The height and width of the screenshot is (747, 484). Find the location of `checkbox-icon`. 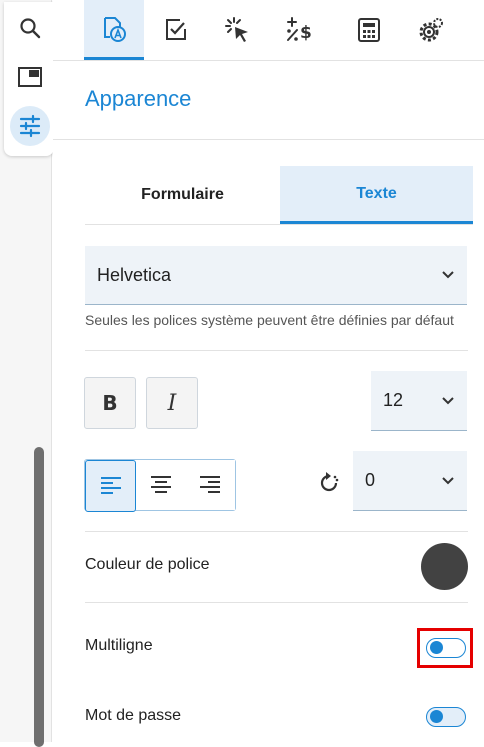

checkbox-icon is located at coordinates (176, 29).